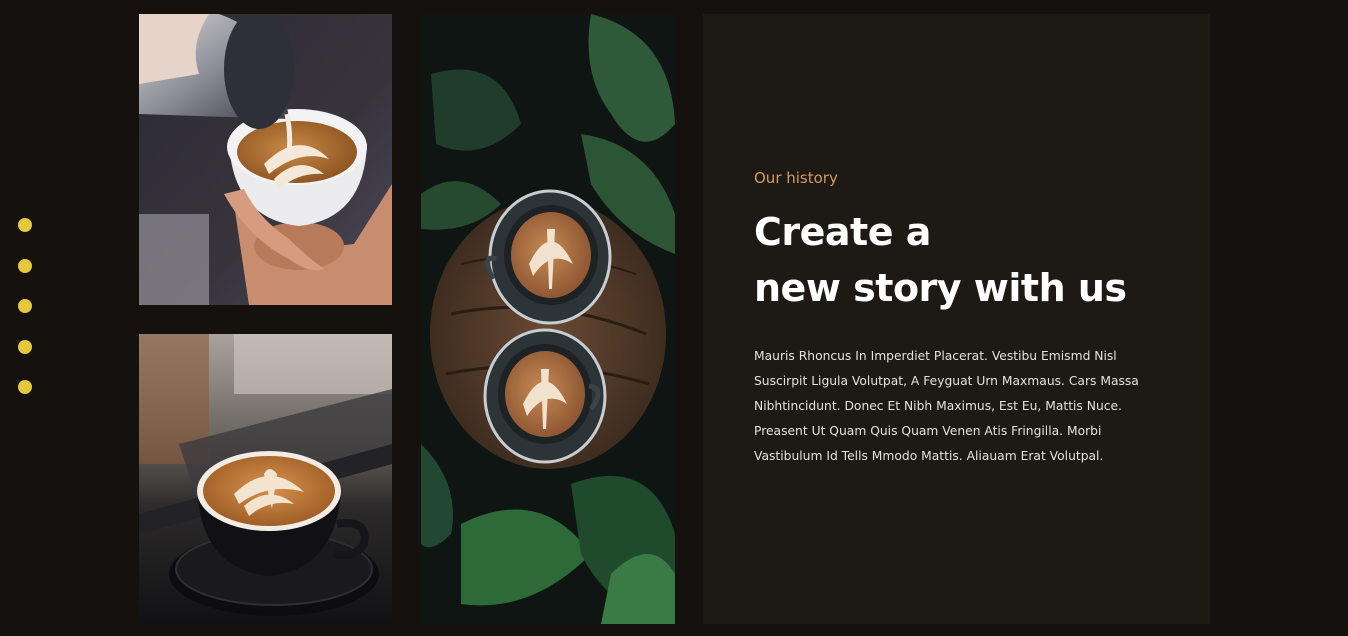 This screenshot has height=636, width=1348. I want to click on section-headline: Create a new story with us, so click(940, 260).